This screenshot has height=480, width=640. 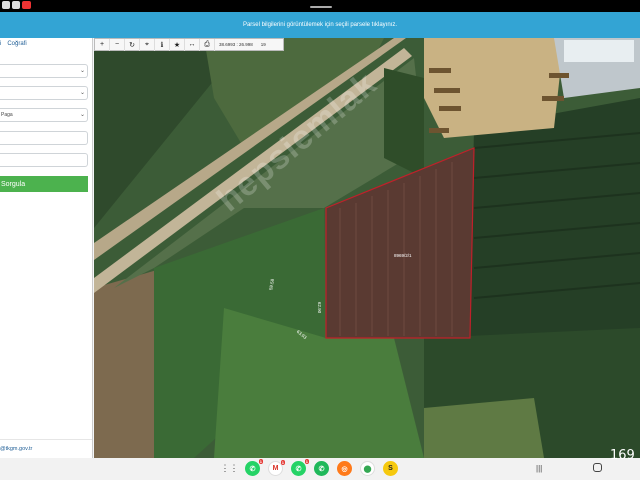 I want to click on status-icons, so click(x=16, y=5).